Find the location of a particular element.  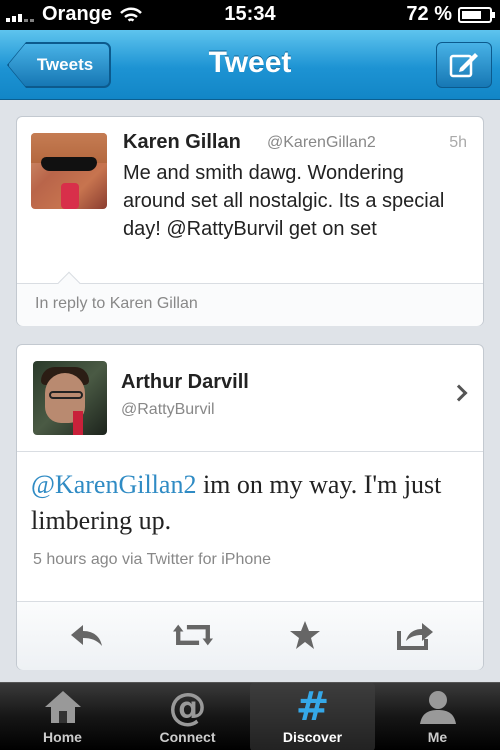

status-bar: Orange 15:34 72 % is located at coordinates (250, 15).